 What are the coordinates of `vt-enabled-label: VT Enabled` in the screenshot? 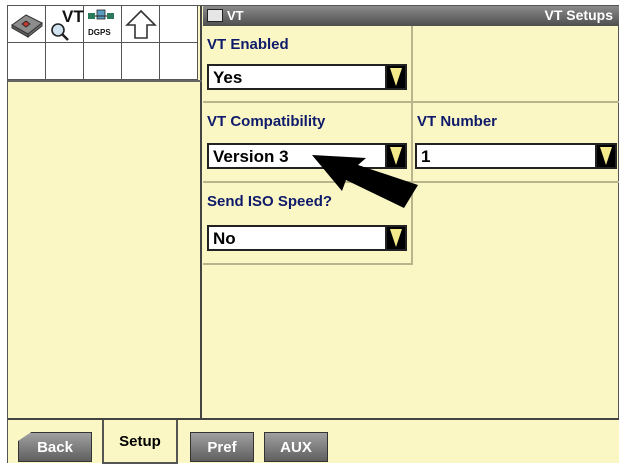 It's located at (248, 44).